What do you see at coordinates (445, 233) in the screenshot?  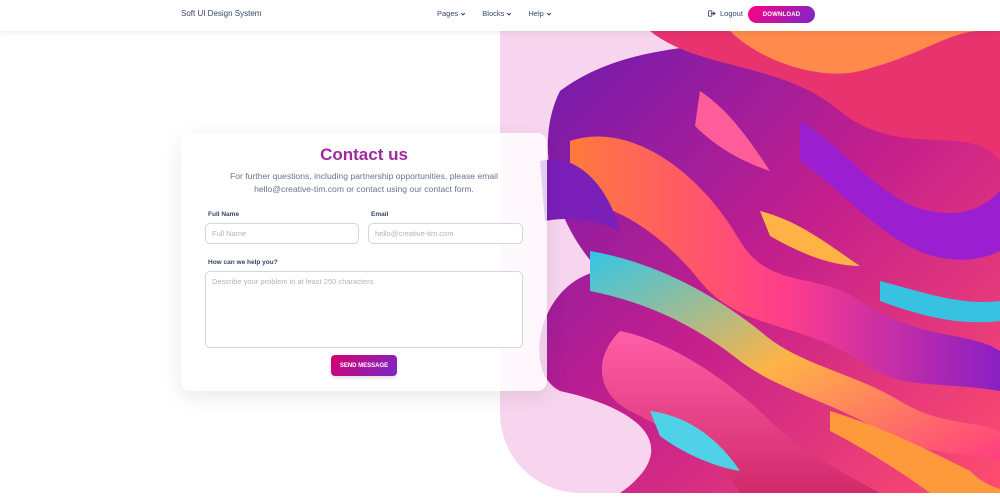 I see `email-input` at bounding box center [445, 233].